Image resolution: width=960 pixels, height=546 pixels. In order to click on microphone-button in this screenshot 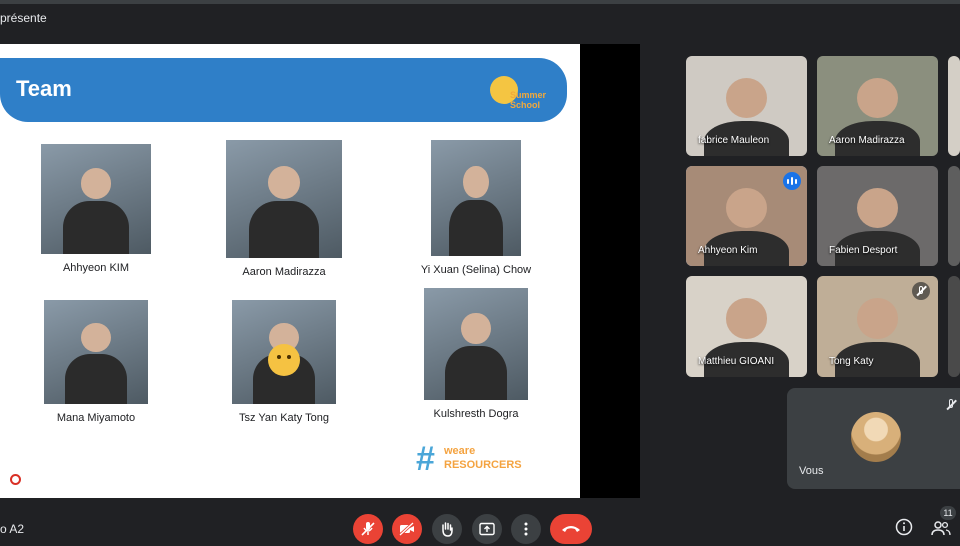, I will do `click(368, 529)`.